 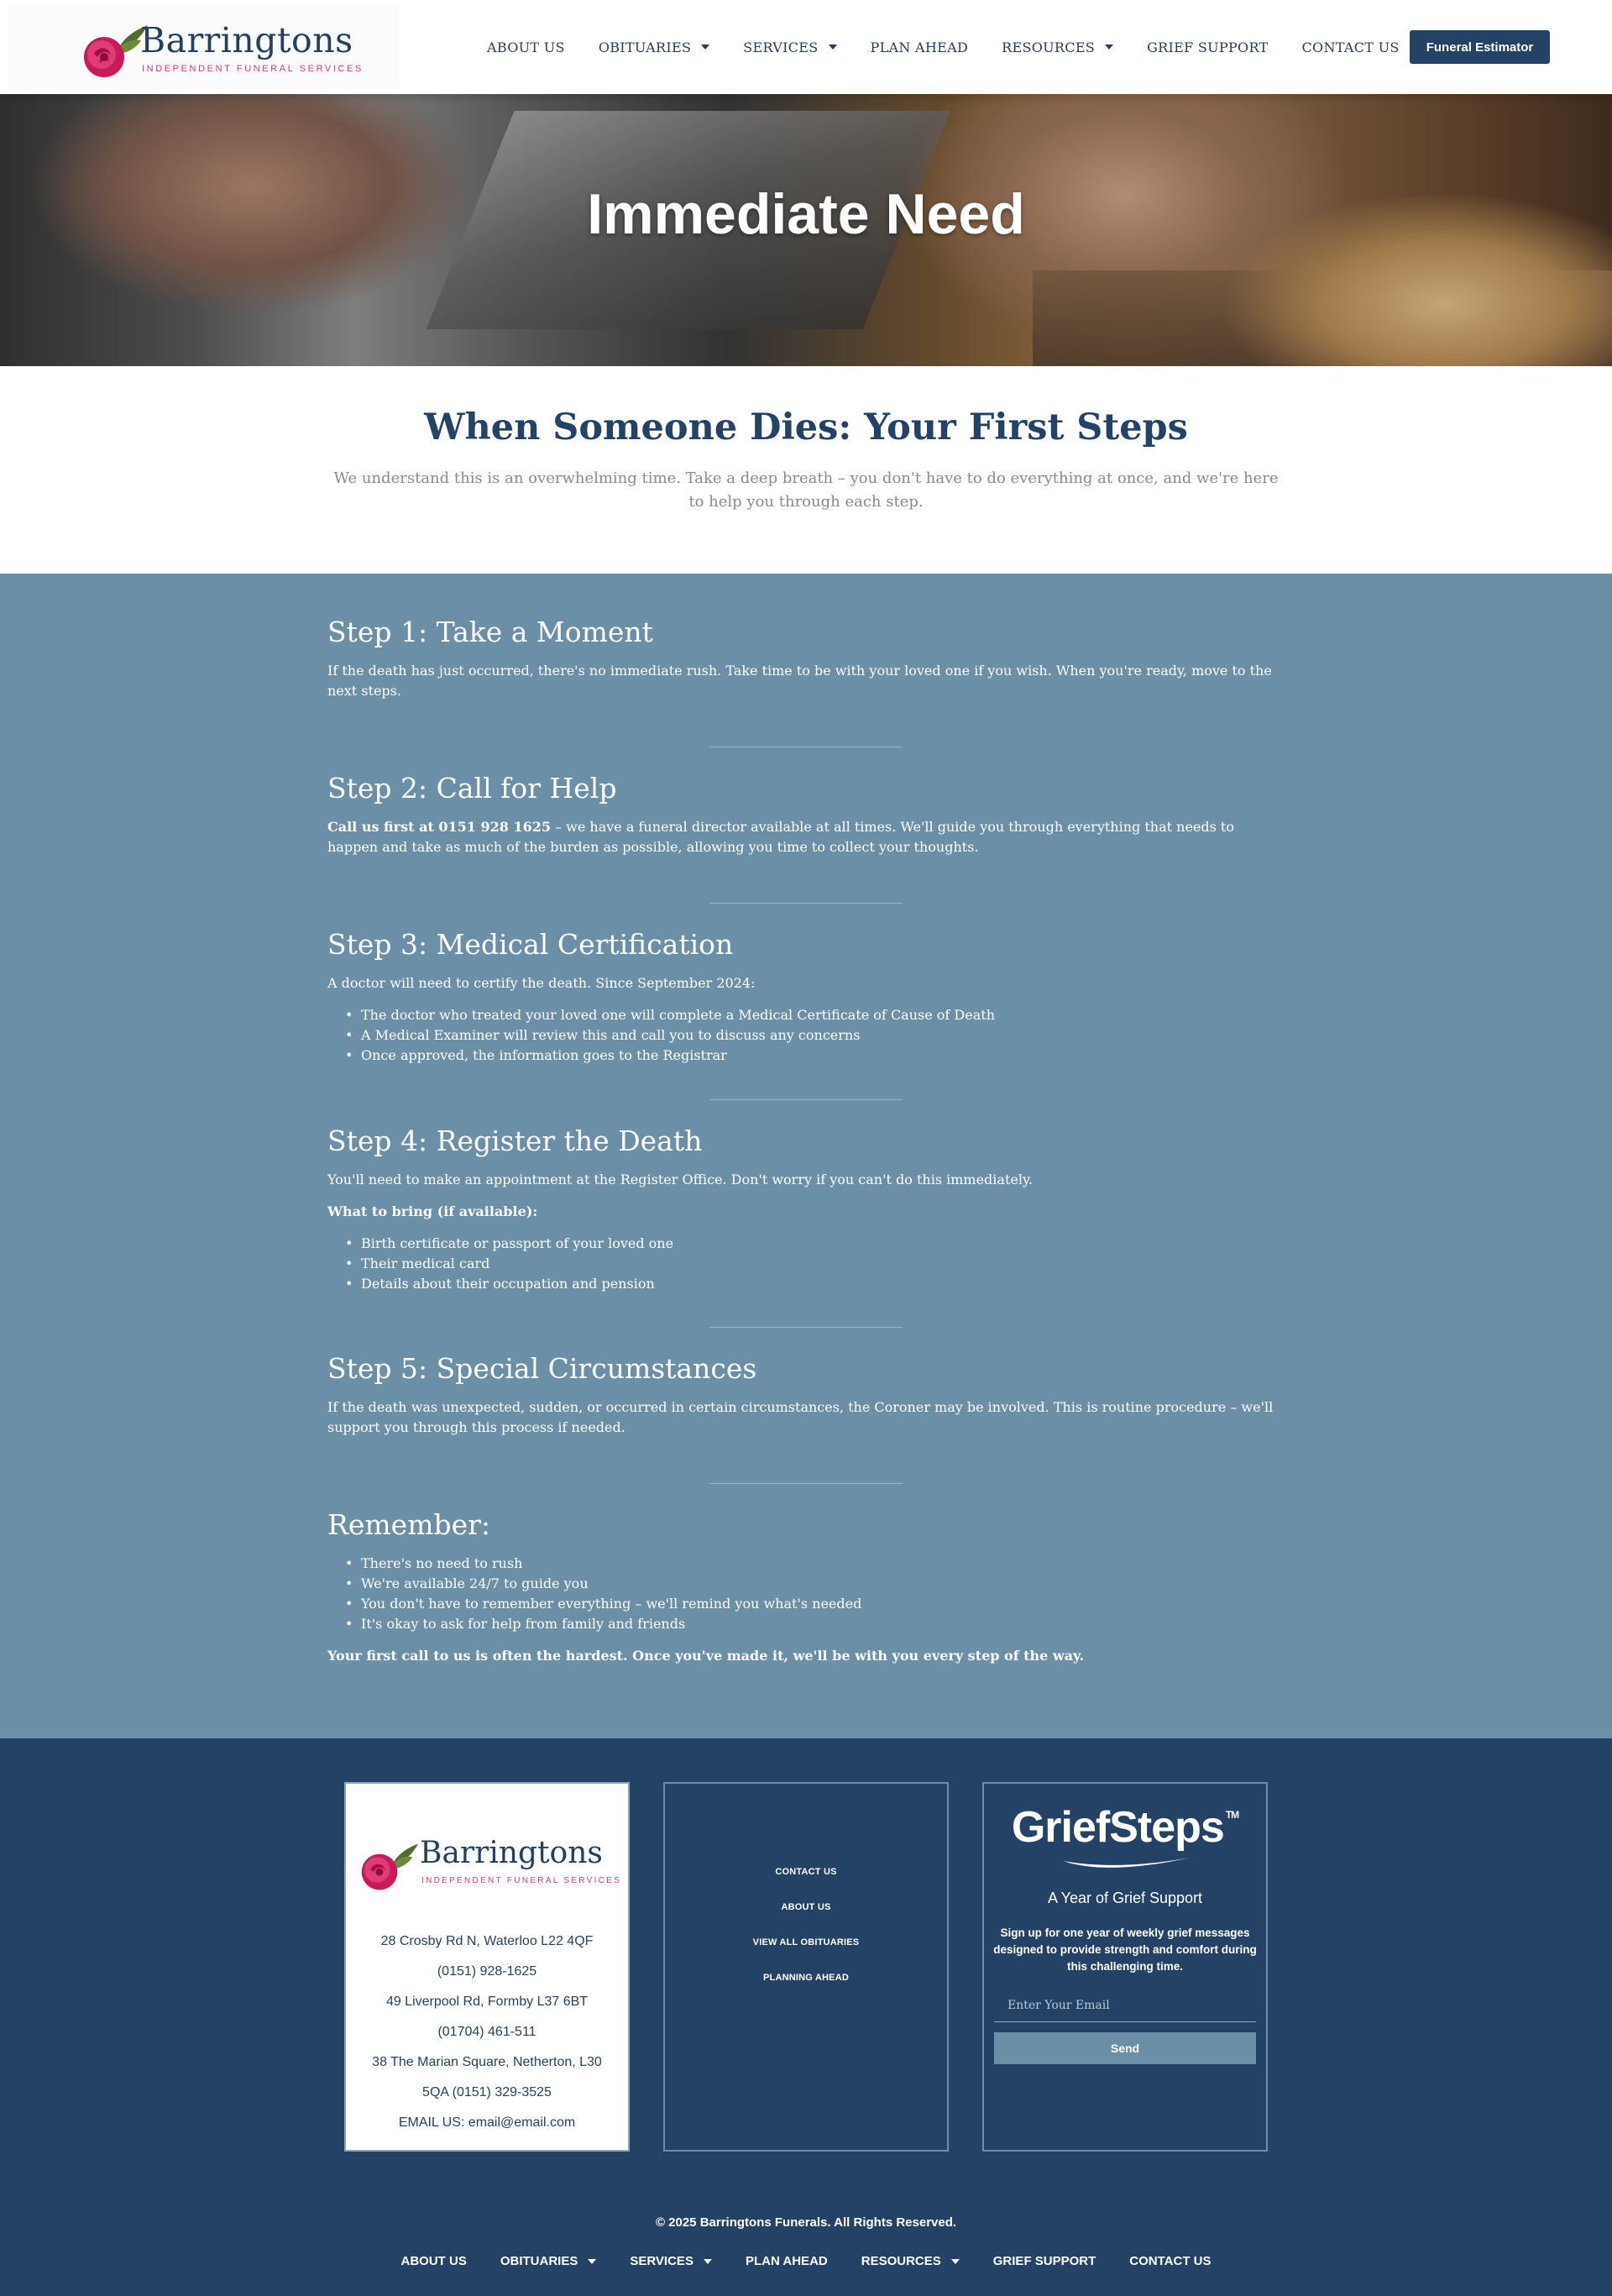 I want to click on step-2-title: Step 2: Call for Help, so click(x=472, y=788).